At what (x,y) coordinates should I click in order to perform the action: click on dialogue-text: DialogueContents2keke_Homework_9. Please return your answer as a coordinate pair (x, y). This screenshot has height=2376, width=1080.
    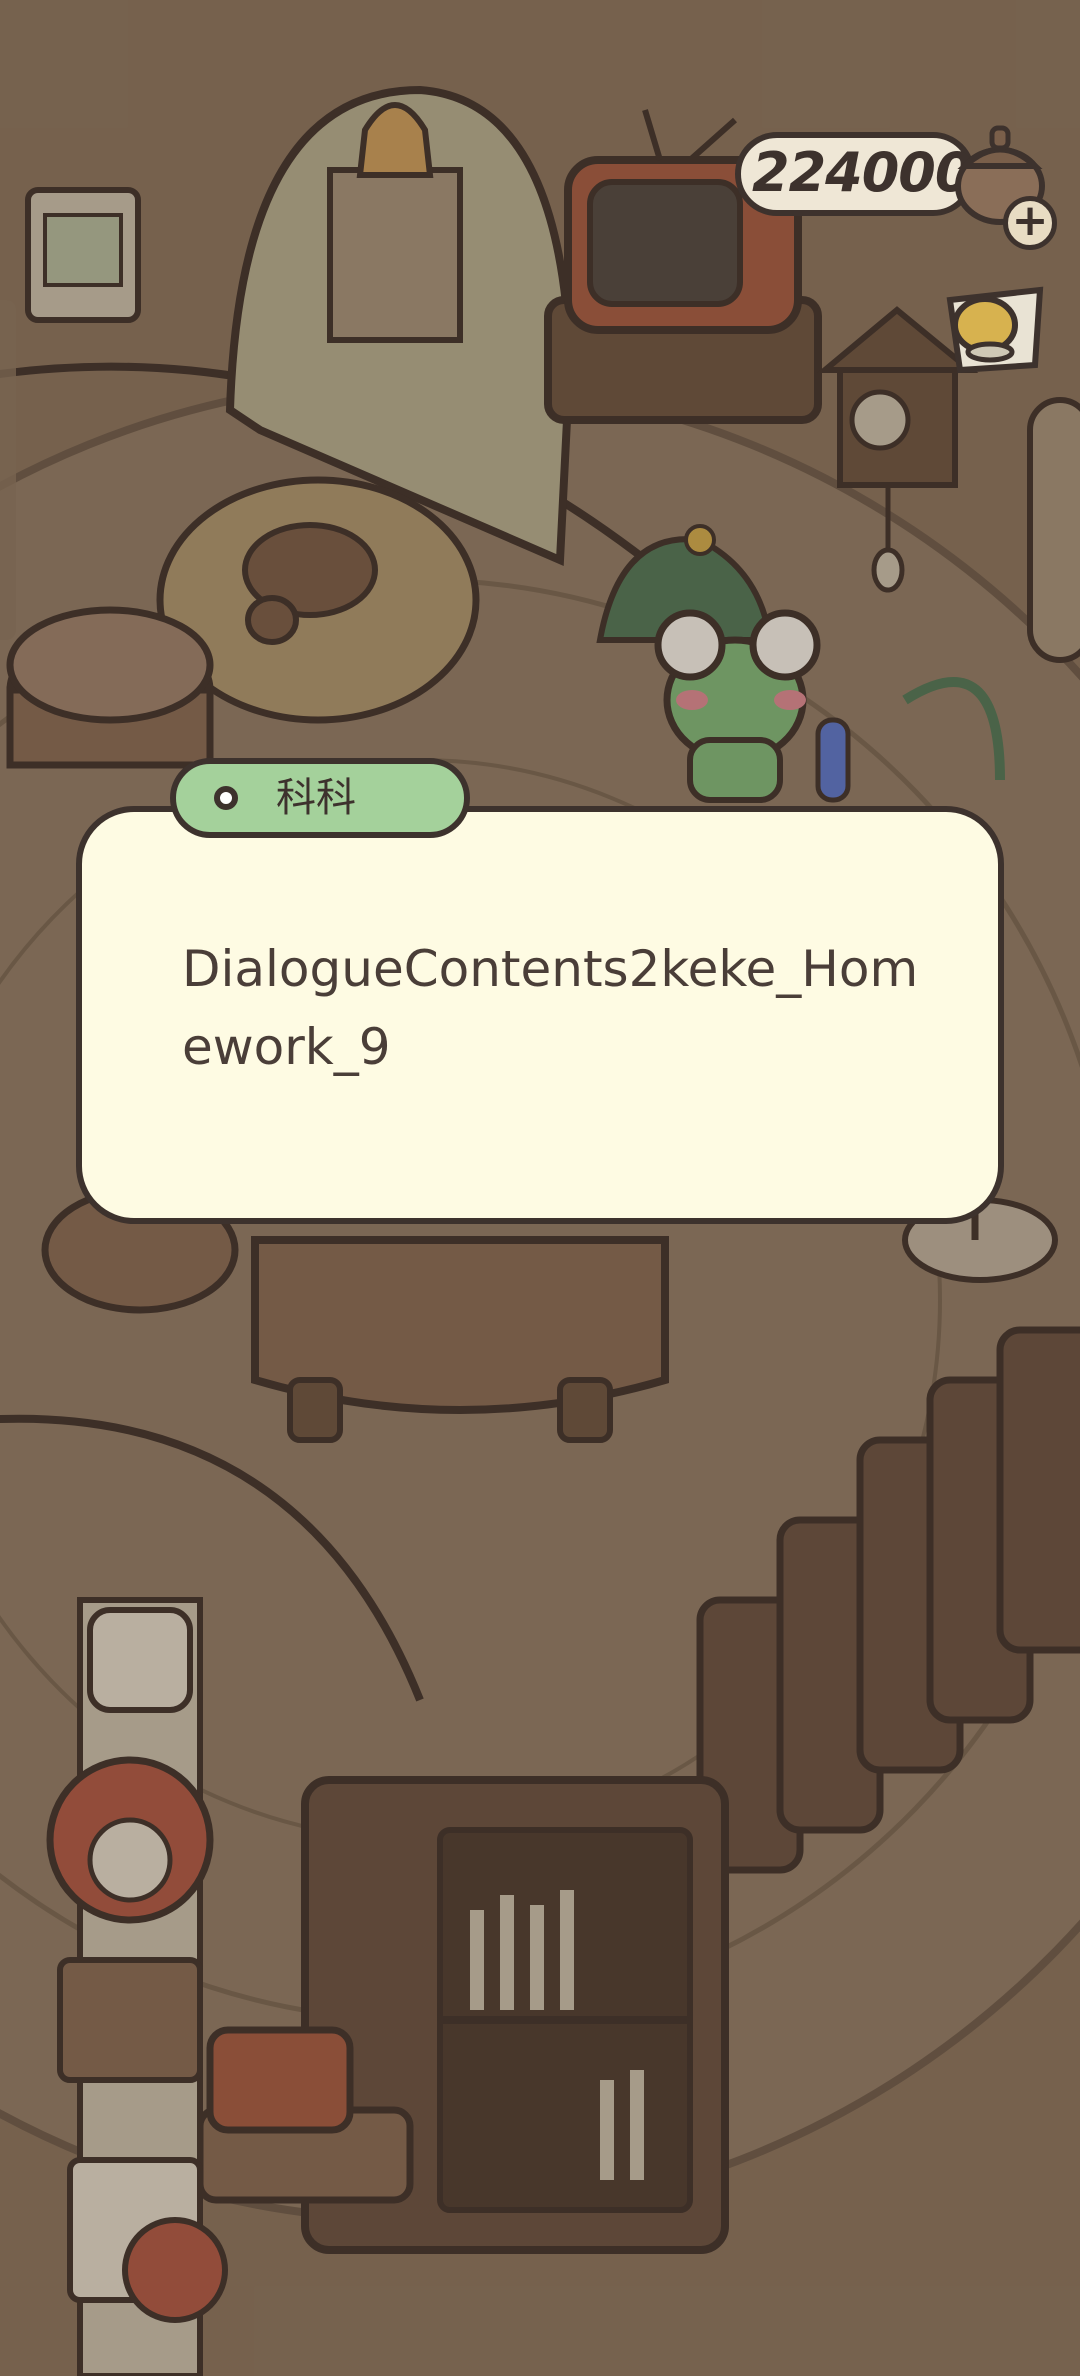
    Looking at the image, I should click on (550, 1008).